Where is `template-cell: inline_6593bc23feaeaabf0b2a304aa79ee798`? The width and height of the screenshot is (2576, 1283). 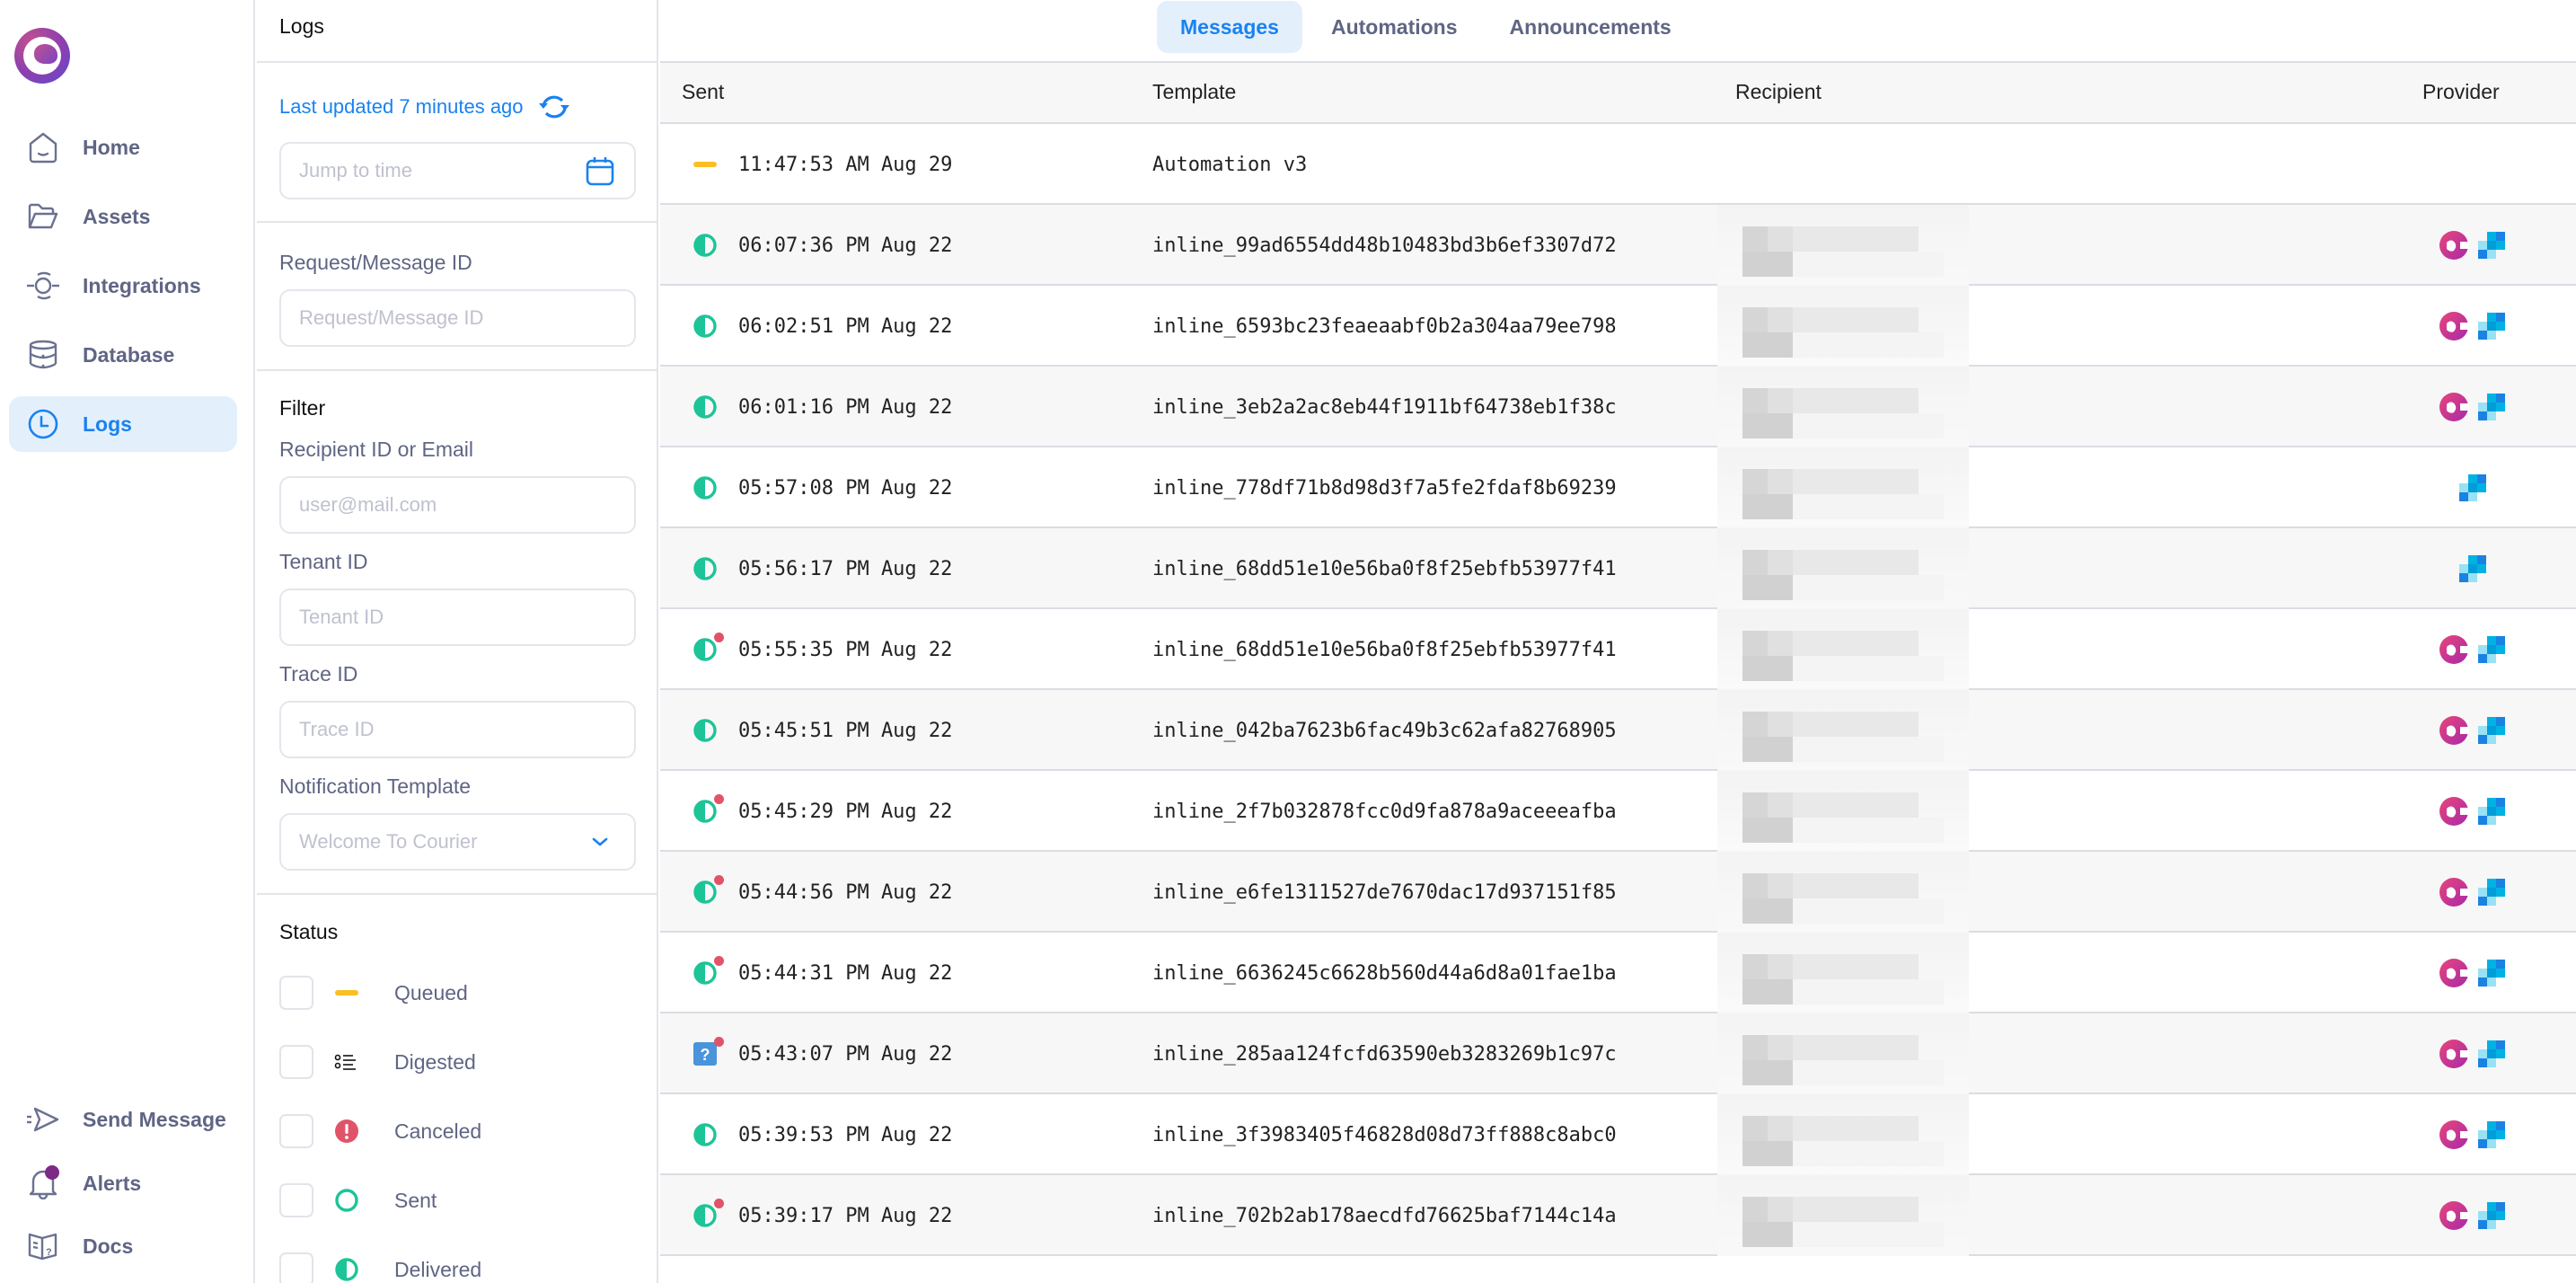 template-cell: inline_6593bc23feaeaabf0b2a304aa79ee798 is located at coordinates (1384, 326).